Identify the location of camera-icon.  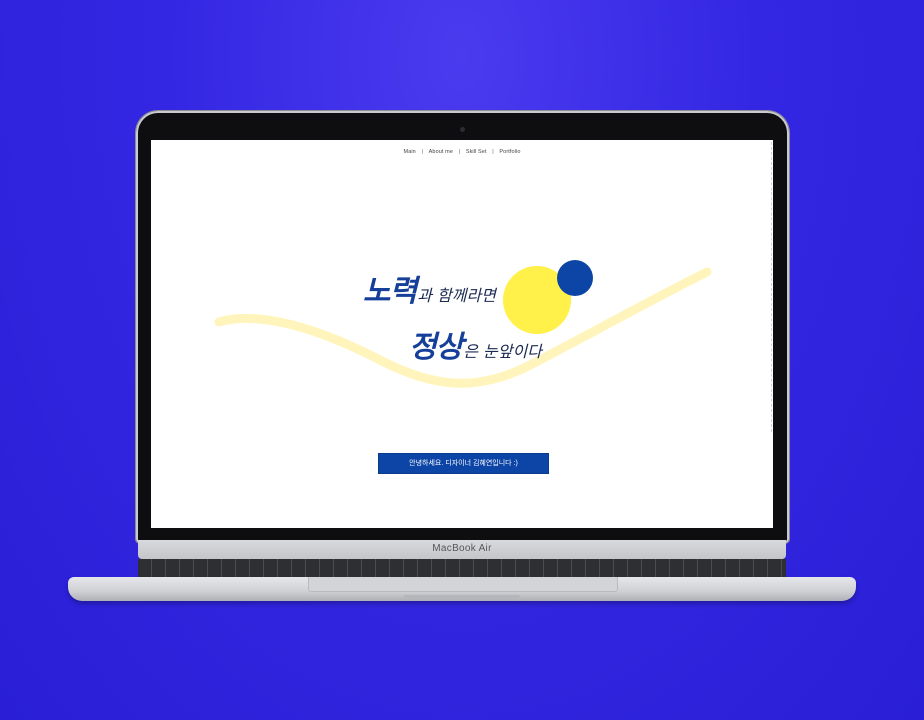
(462, 129).